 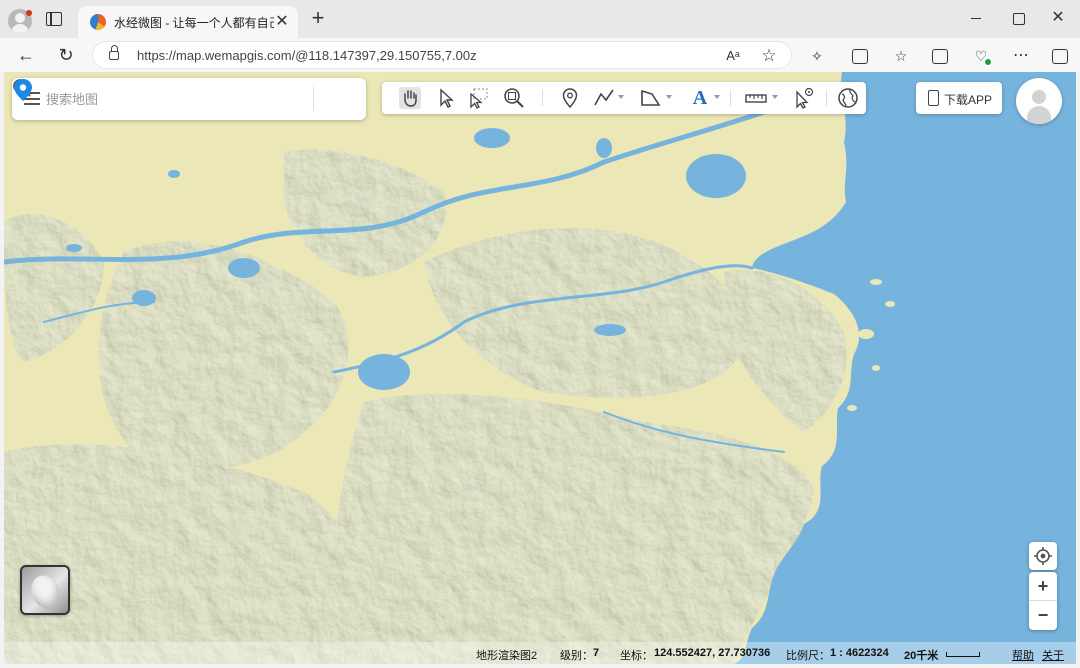 I want to click on polygon-icon, so click(x=650, y=98).